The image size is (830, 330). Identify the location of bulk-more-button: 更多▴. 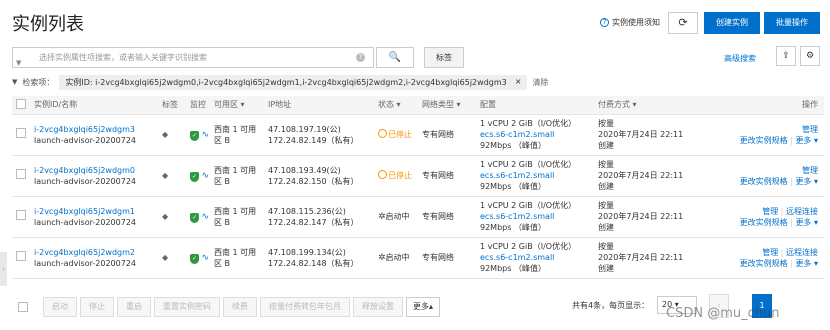
(423, 307).